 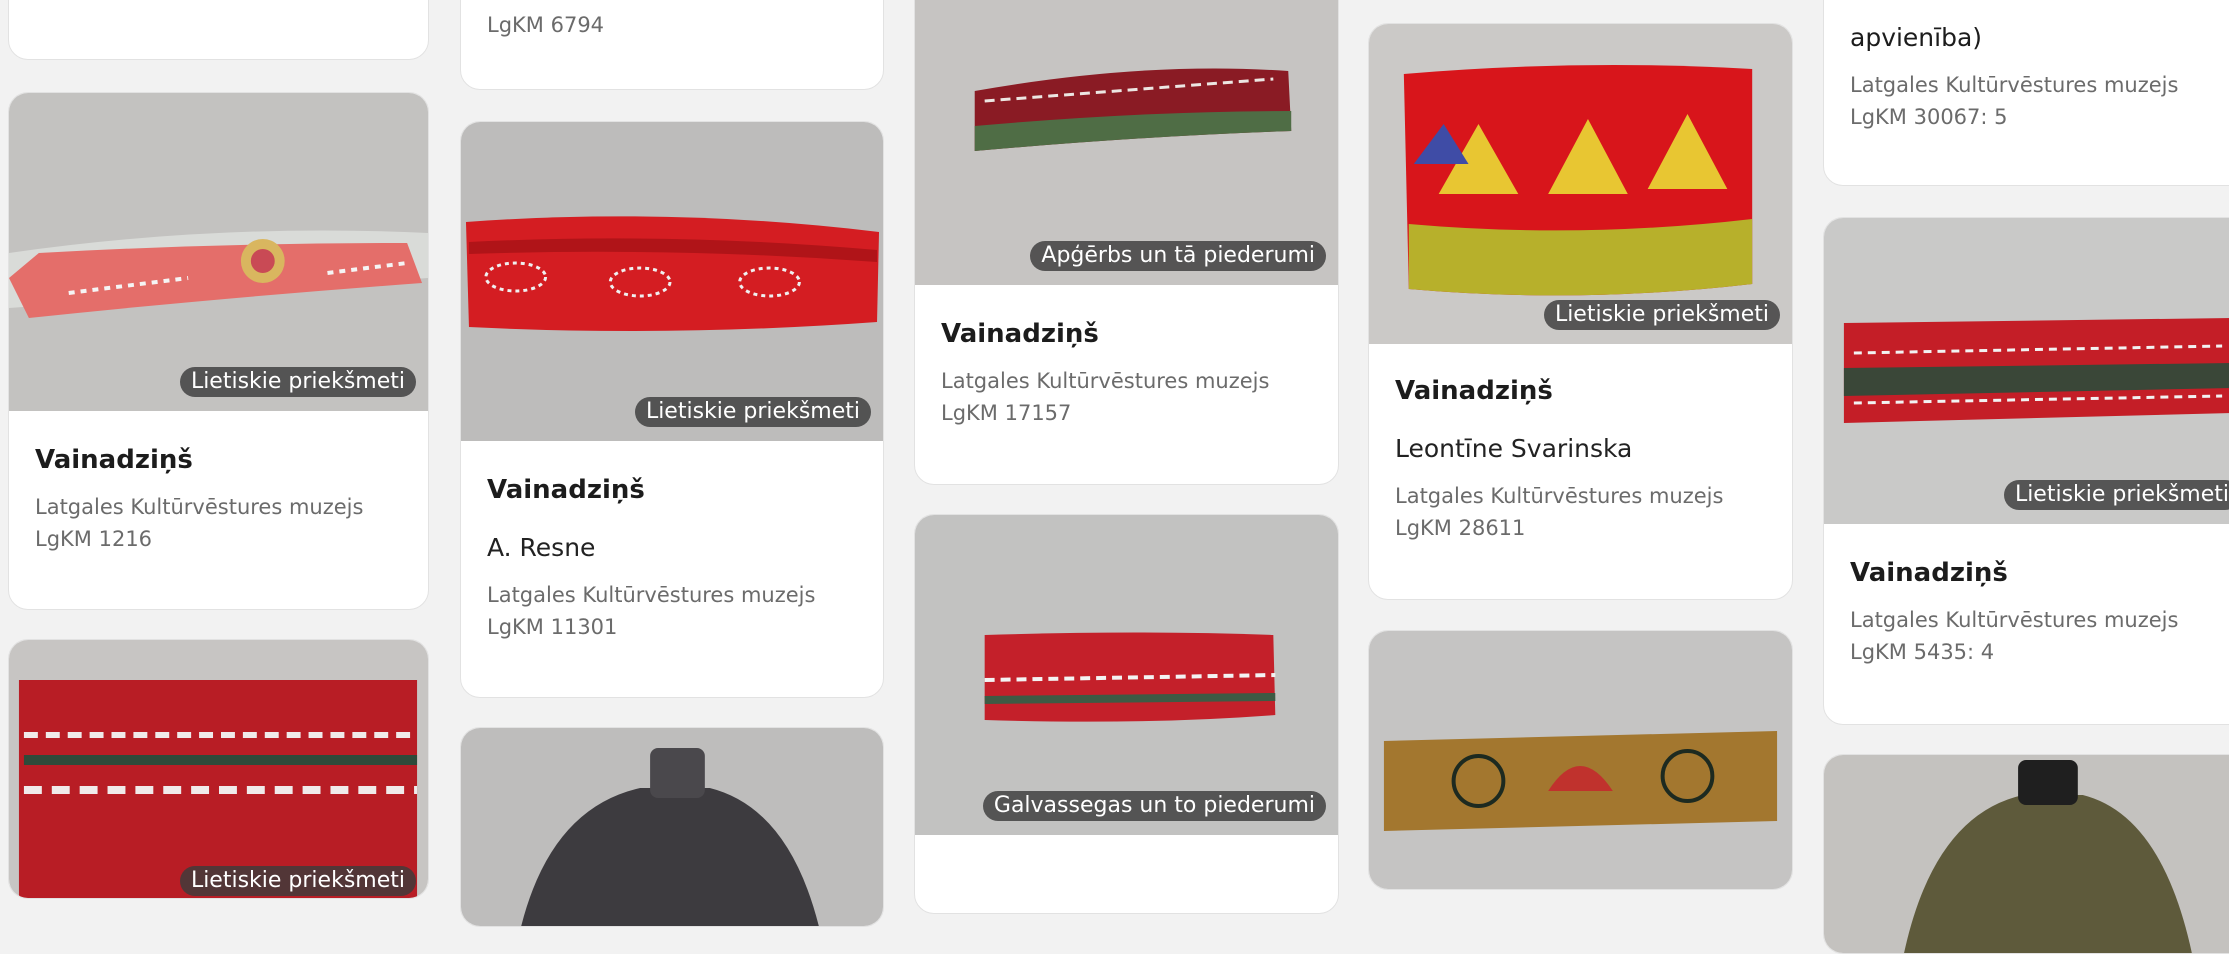 I want to click on category-badge: Galvassegas un to piederumi, so click(x=1154, y=806).